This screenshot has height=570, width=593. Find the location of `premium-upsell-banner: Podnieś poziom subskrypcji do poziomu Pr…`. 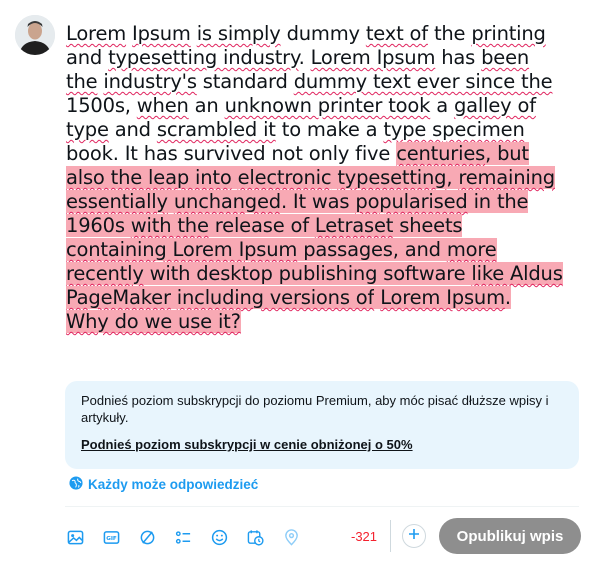

premium-upsell-banner: Podnieś poziom subskrypcji do poziomu Pr… is located at coordinates (322, 425).